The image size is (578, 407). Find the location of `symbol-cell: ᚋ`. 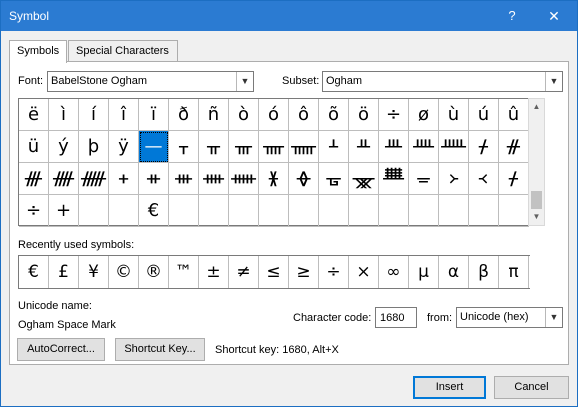

symbol-cell: ᚋ is located at coordinates (514, 179).